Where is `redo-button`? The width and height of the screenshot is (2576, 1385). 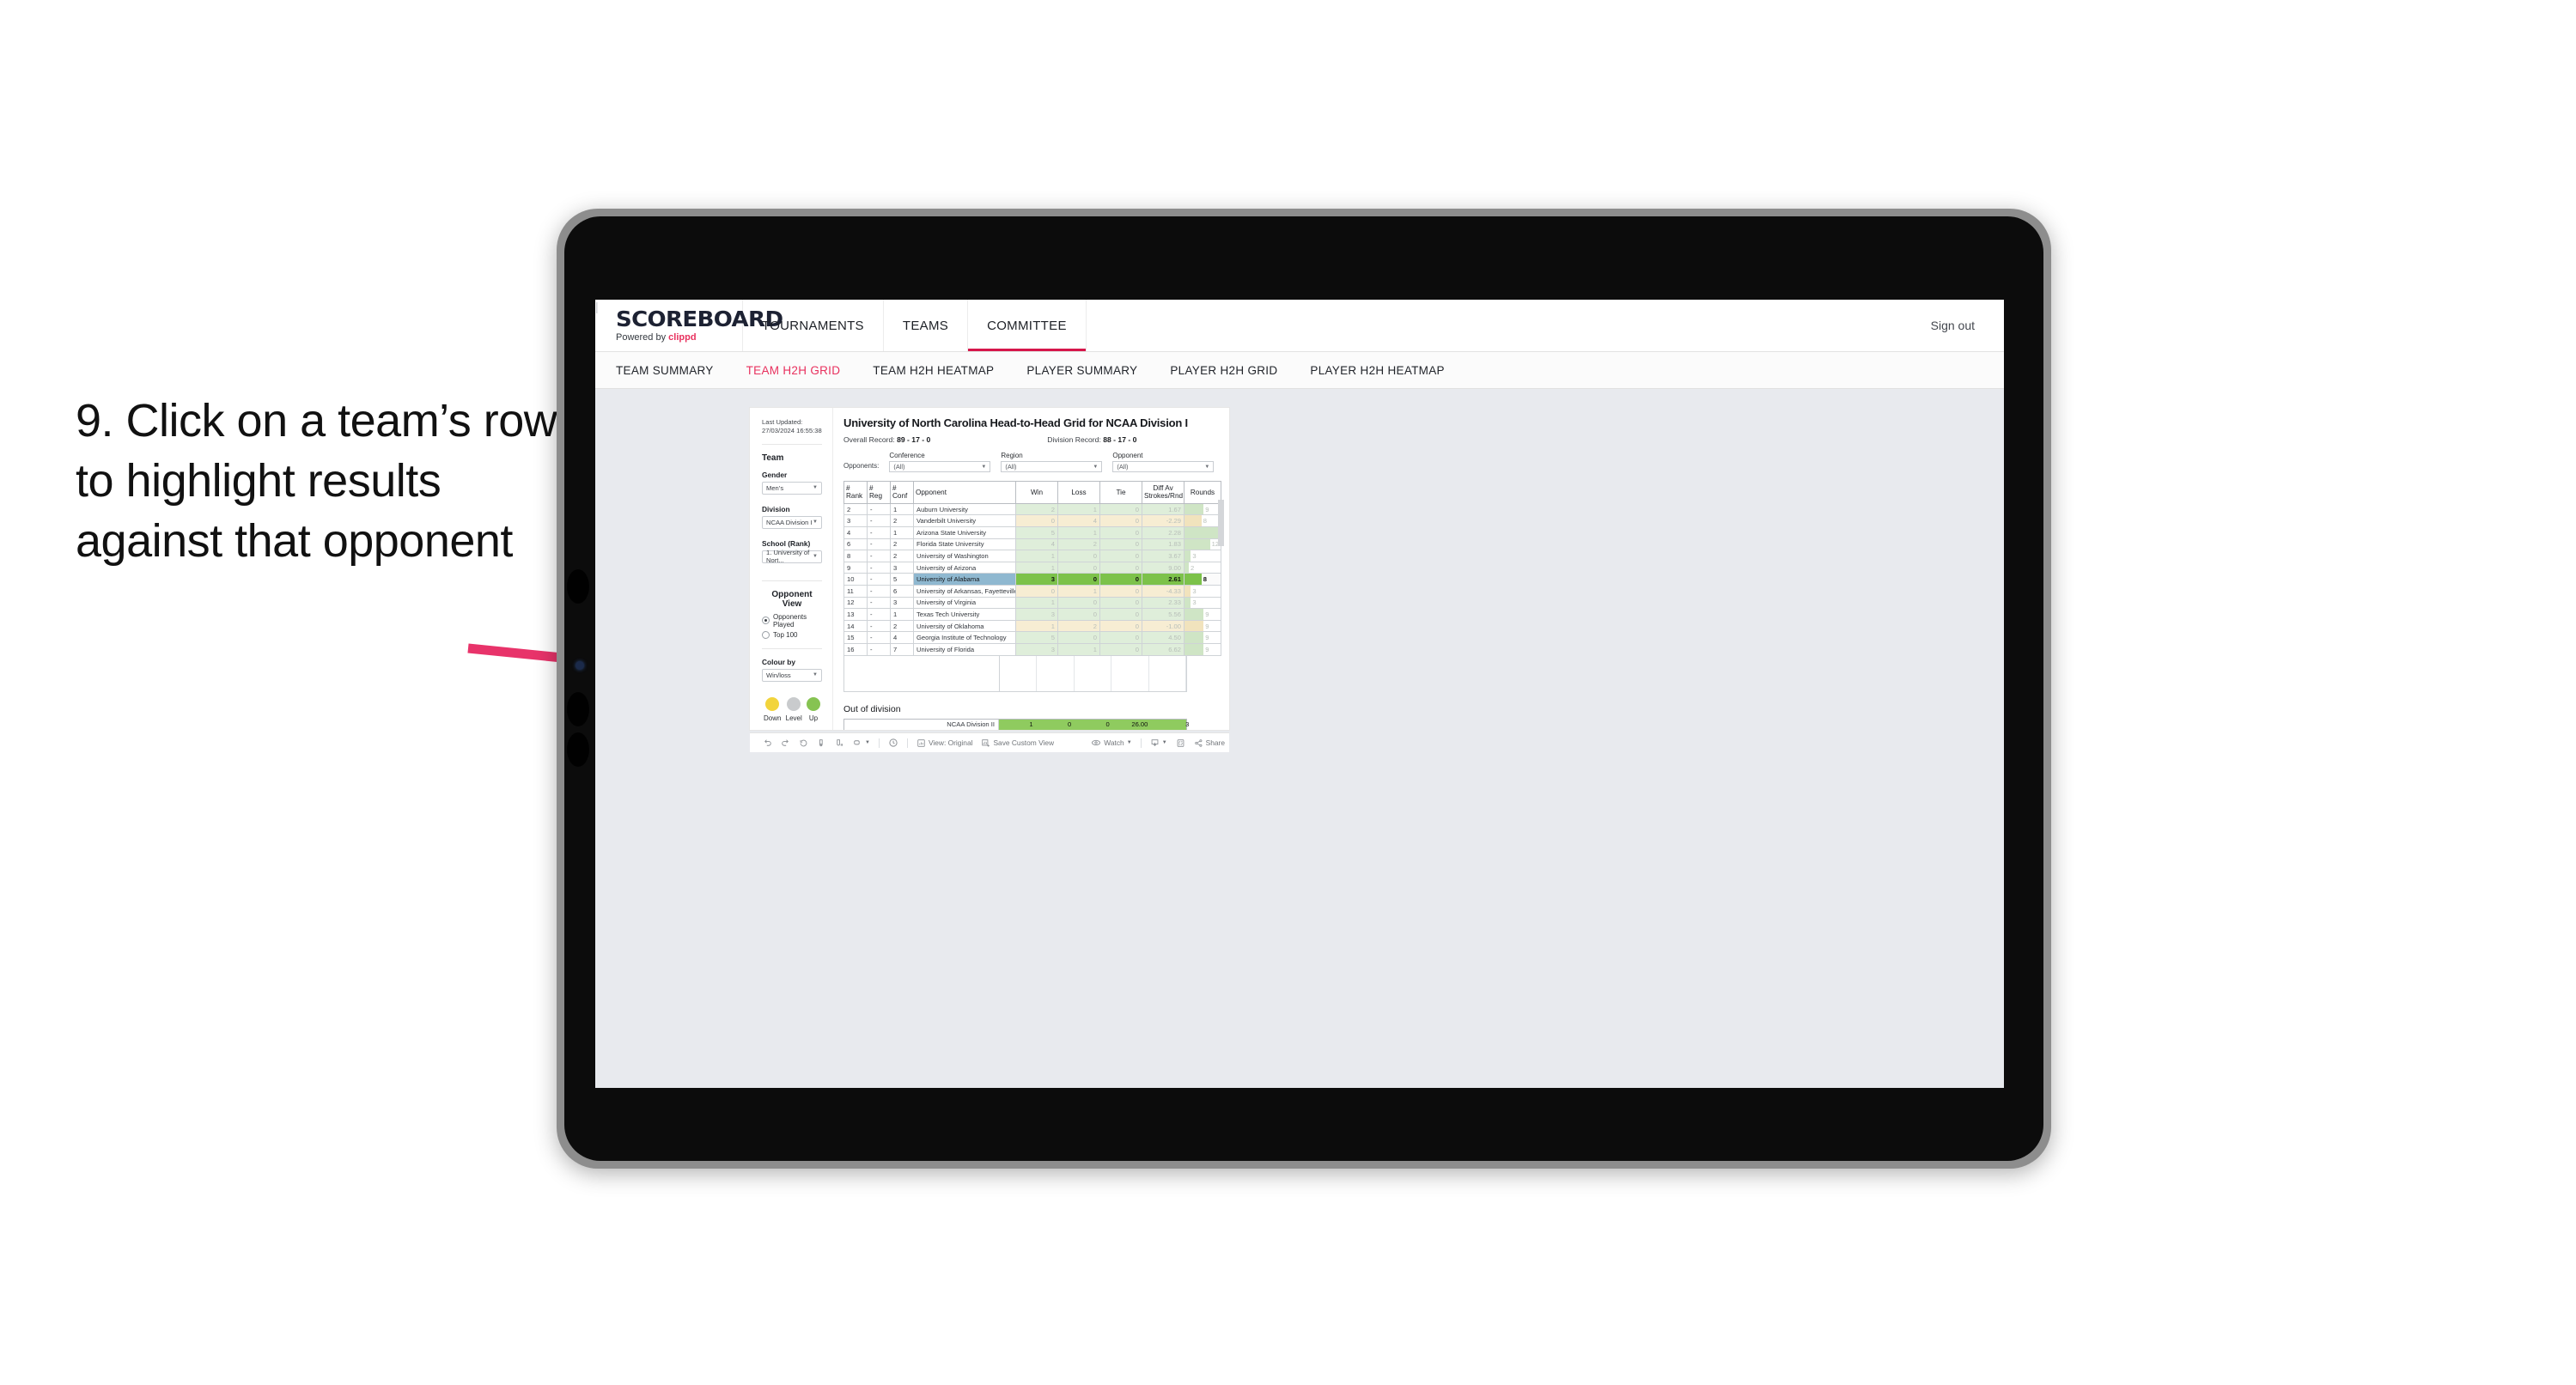
redo-button is located at coordinates (785, 743).